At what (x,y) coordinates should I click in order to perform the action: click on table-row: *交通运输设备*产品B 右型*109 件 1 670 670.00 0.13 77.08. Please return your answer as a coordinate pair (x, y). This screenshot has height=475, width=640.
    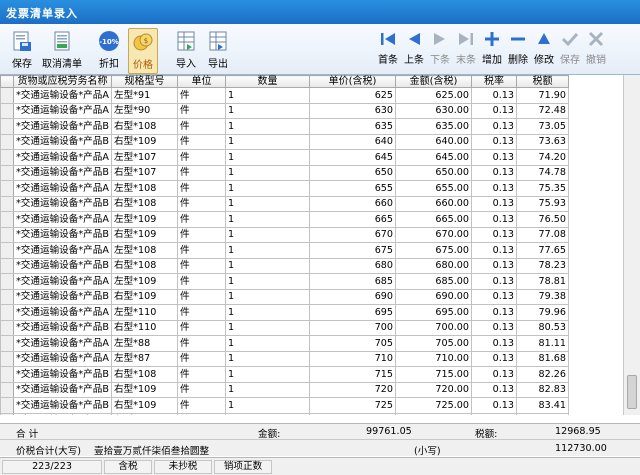
    Looking at the image, I should click on (284, 234).